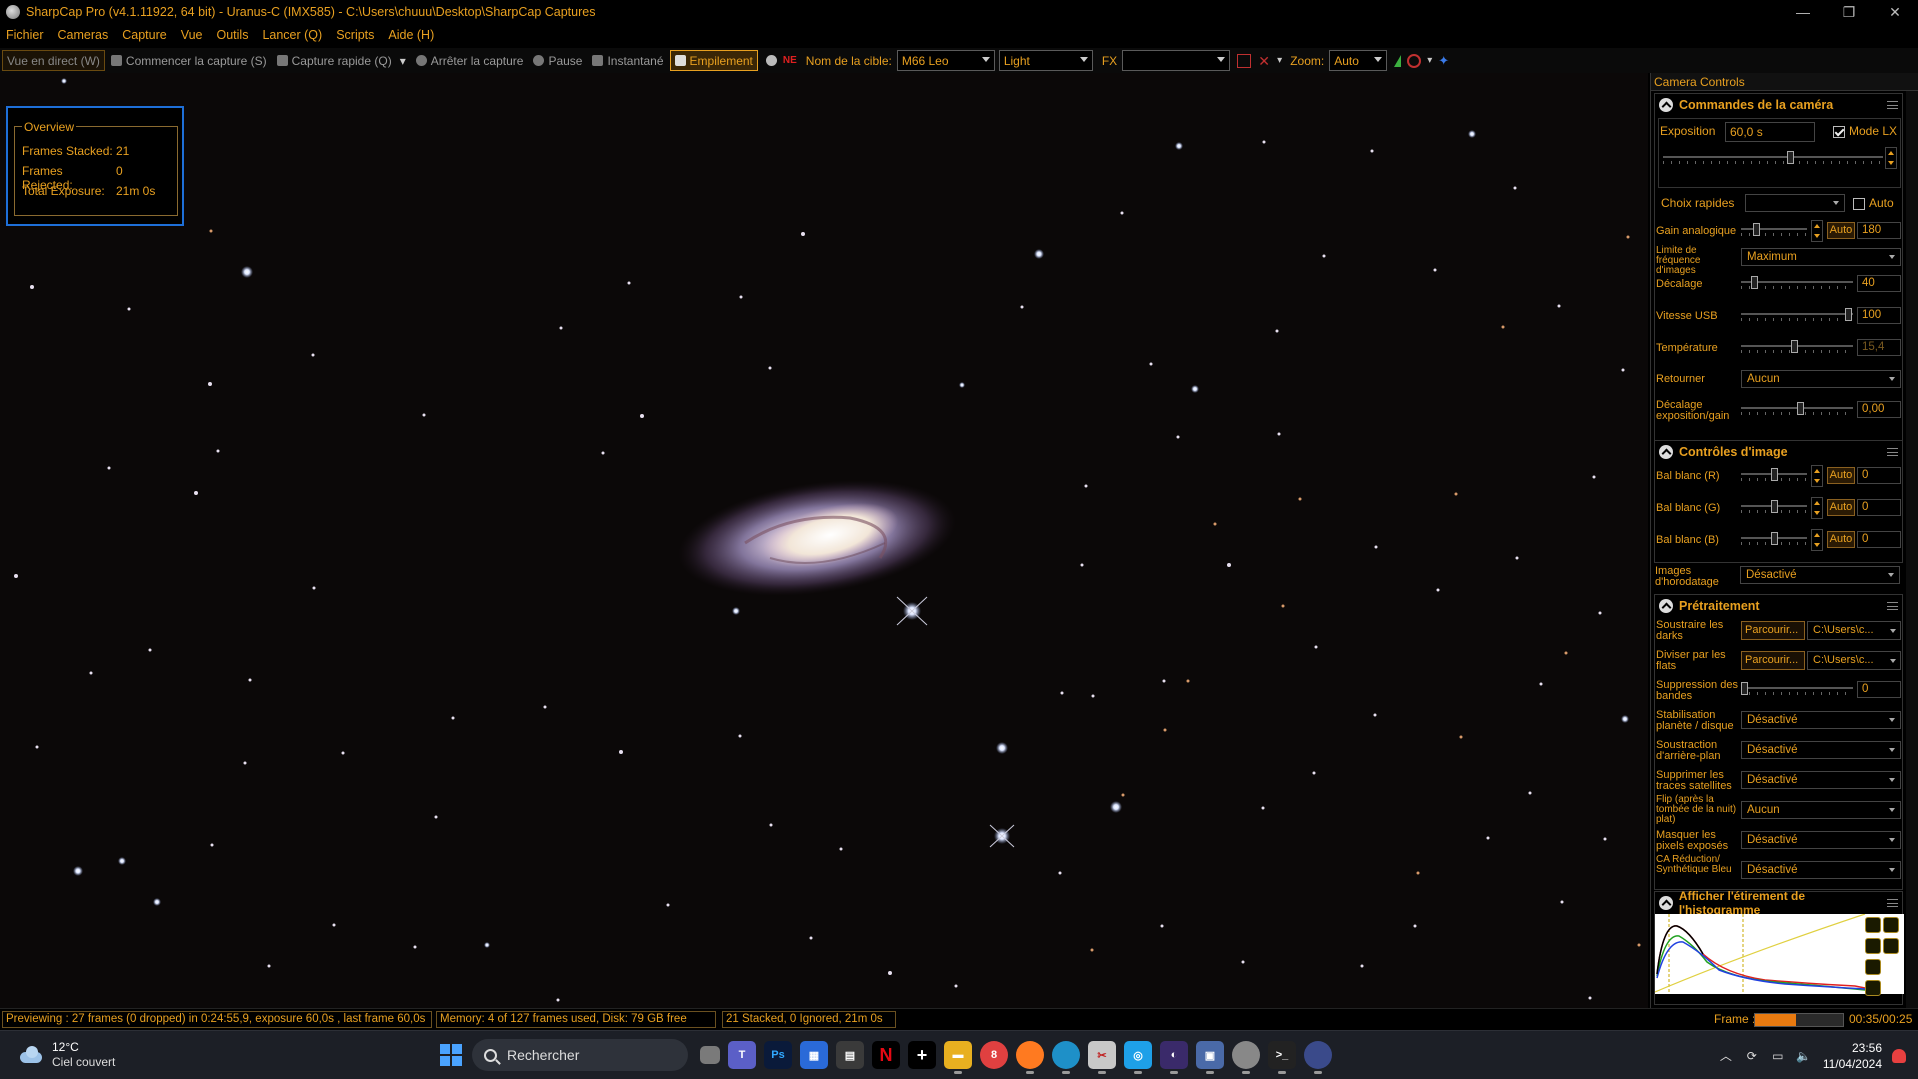  What do you see at coordinates (341, 60) in the screenshot?
I see `quick-capture-button: Capture rapide (Q) ▾` at bounding box center [341, 60].